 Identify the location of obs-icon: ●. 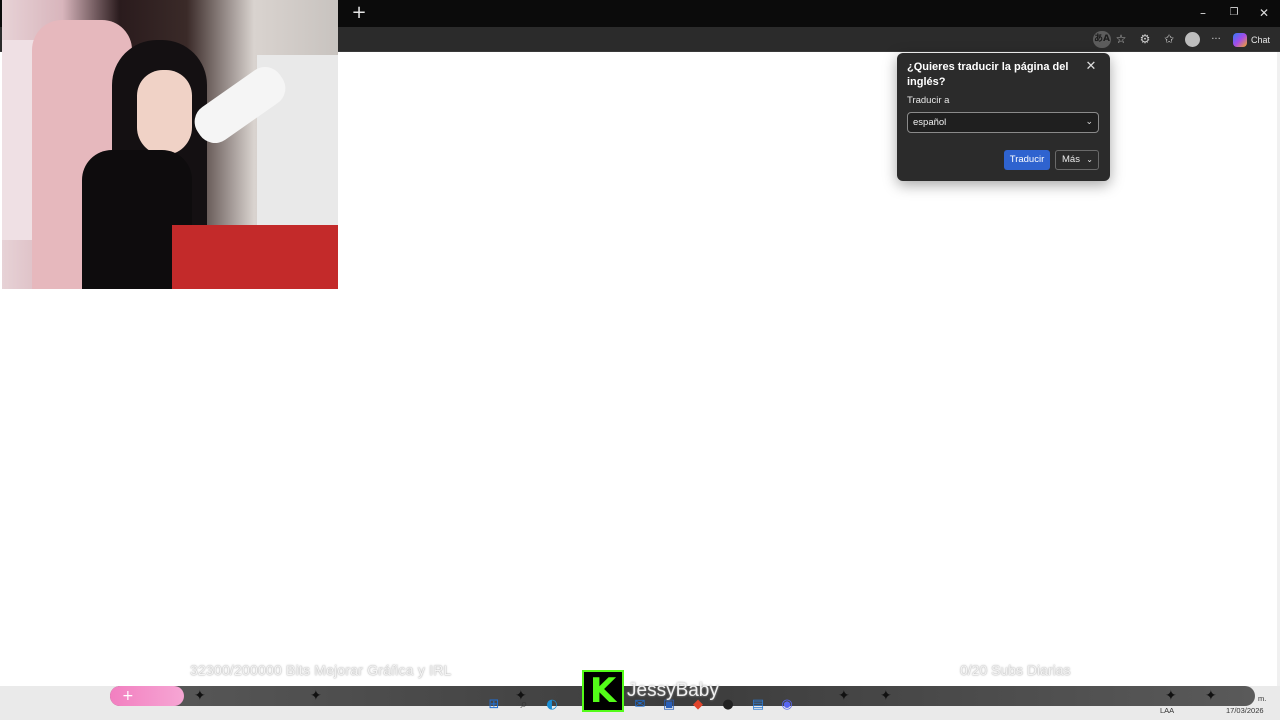
(728, 705).